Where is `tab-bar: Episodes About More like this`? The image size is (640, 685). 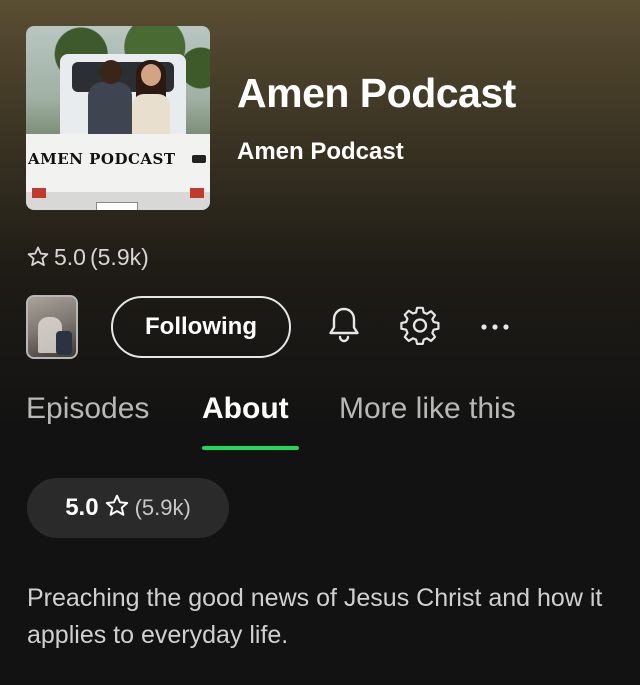 tab-bar: Episodes About More like this is located at coordinates (320, 422).